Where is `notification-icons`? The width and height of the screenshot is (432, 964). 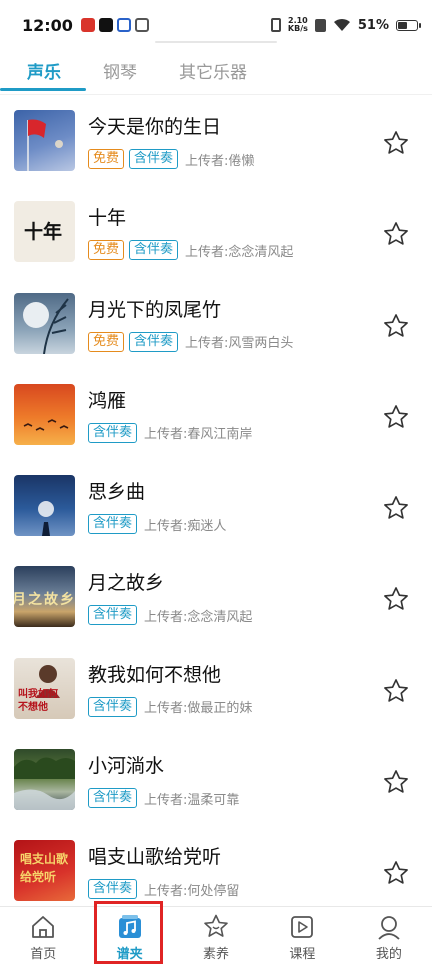 notification-icons is located at coordinates (114, 25).